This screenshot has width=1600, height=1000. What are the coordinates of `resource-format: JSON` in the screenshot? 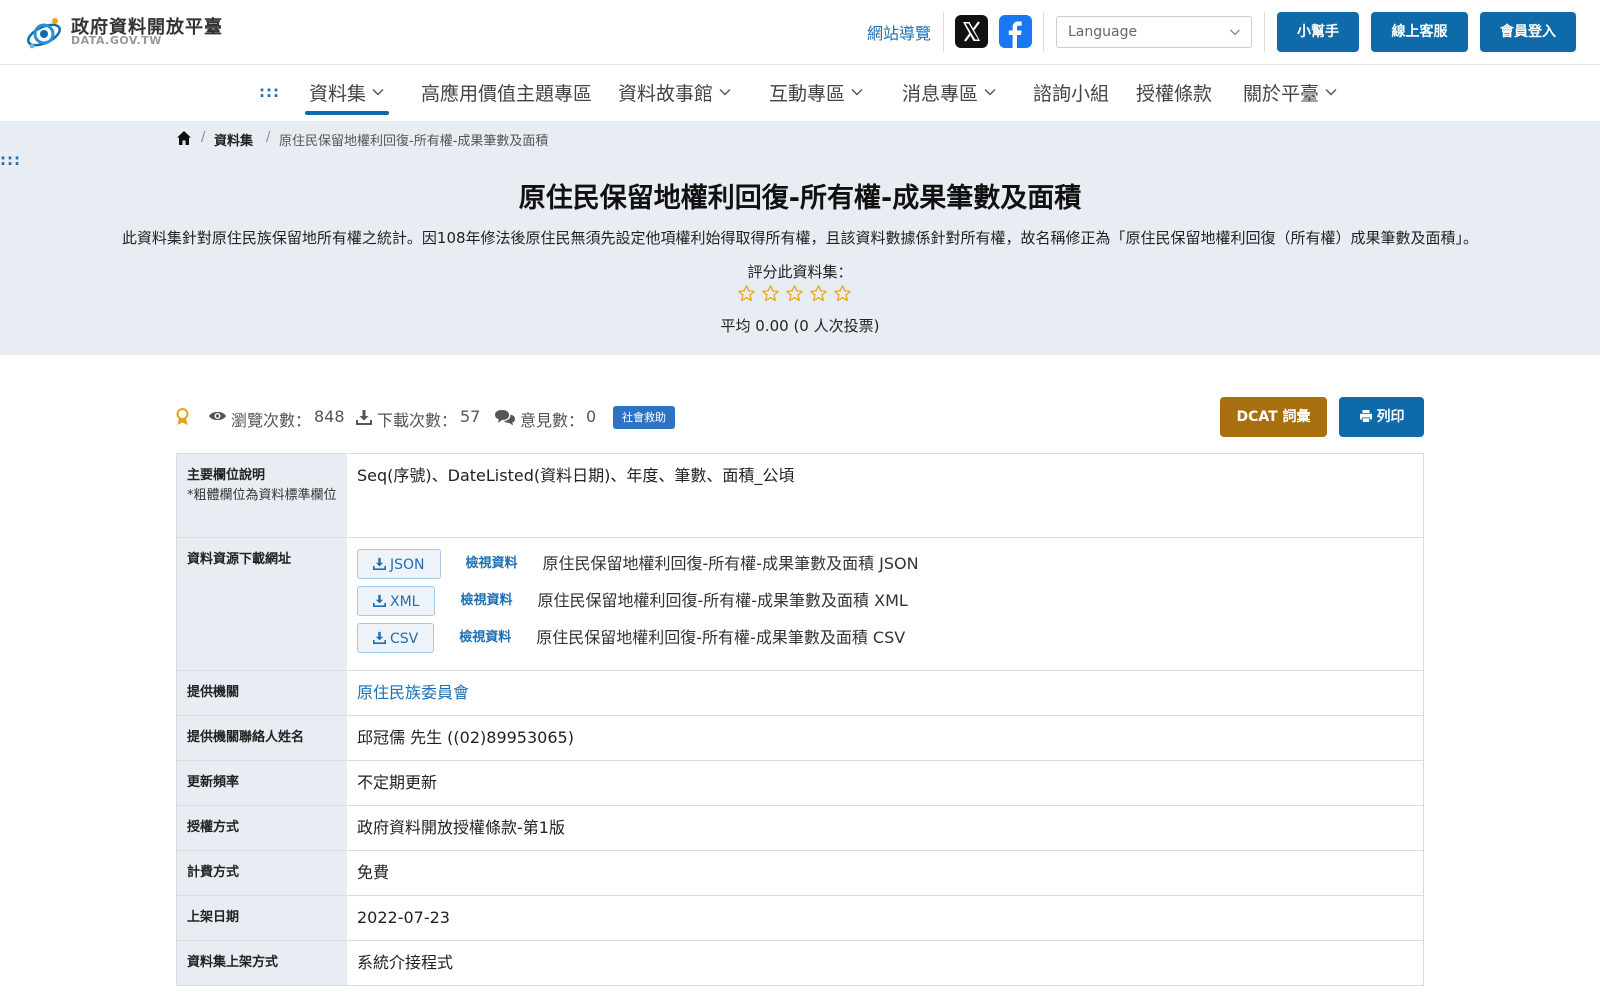 It's located at (407, 565).